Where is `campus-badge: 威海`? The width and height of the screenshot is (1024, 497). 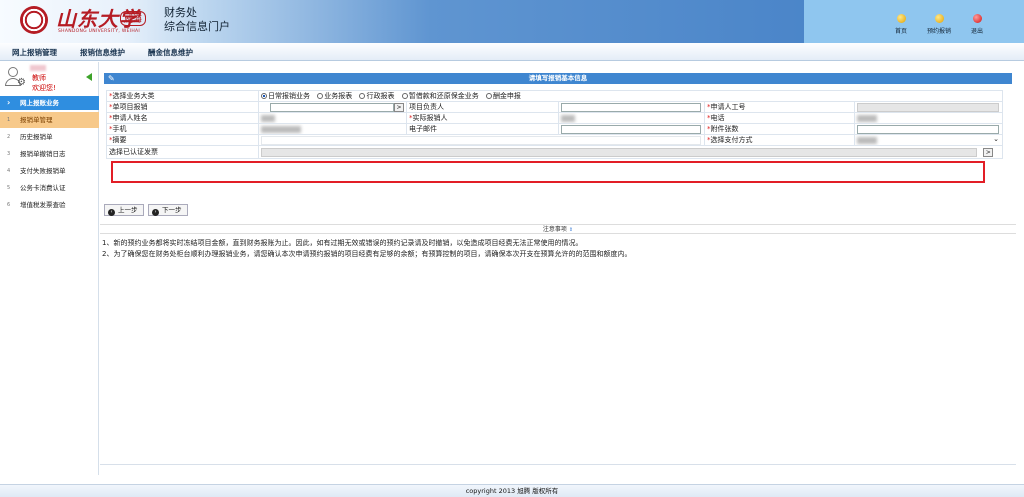 campus-badge: 威海 is located at coordinates (133, 18).